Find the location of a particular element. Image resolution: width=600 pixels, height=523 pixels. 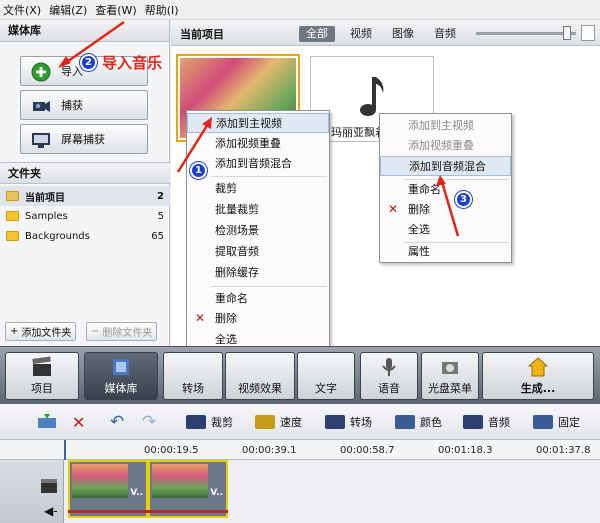

step-badge-1: 1 is located at coordinates (198, 170).